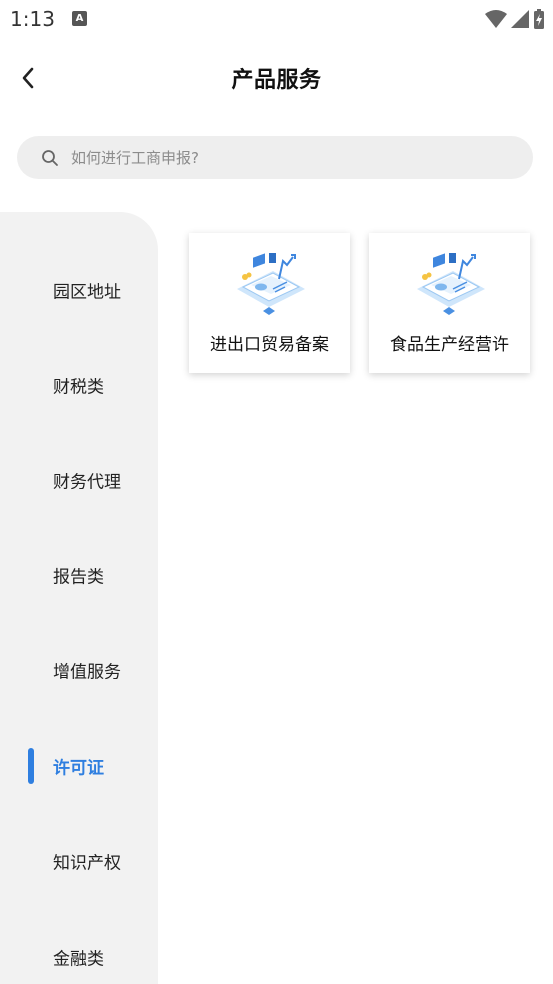 This screenshot has height=984, width=553. What do you see at coordinates (78, 577) in the screenshot?
I see `sidebar-item-label: 报告类` at bounding box center [78, 577].